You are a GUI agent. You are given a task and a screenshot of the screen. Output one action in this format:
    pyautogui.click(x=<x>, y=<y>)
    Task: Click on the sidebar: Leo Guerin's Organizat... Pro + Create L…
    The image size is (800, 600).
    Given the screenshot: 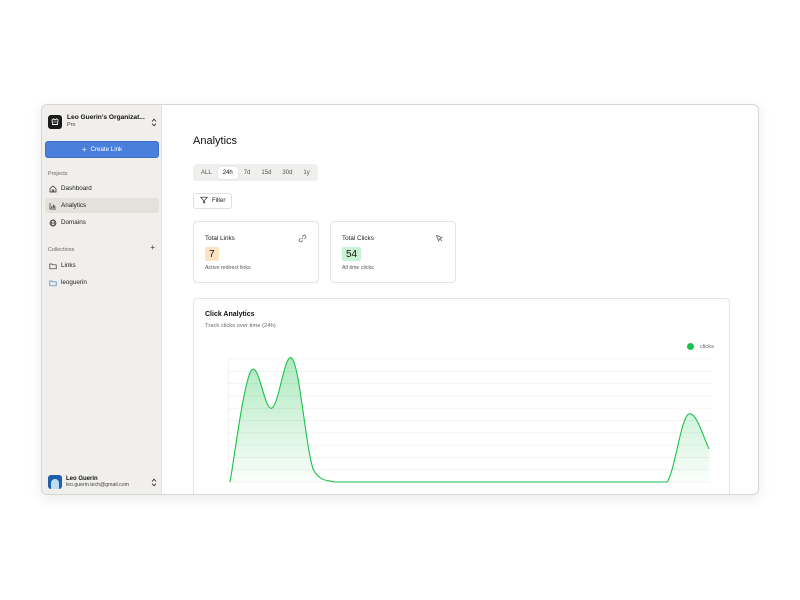 What is the action you would take?
    pyautogui.click(x=102, y=299)
    